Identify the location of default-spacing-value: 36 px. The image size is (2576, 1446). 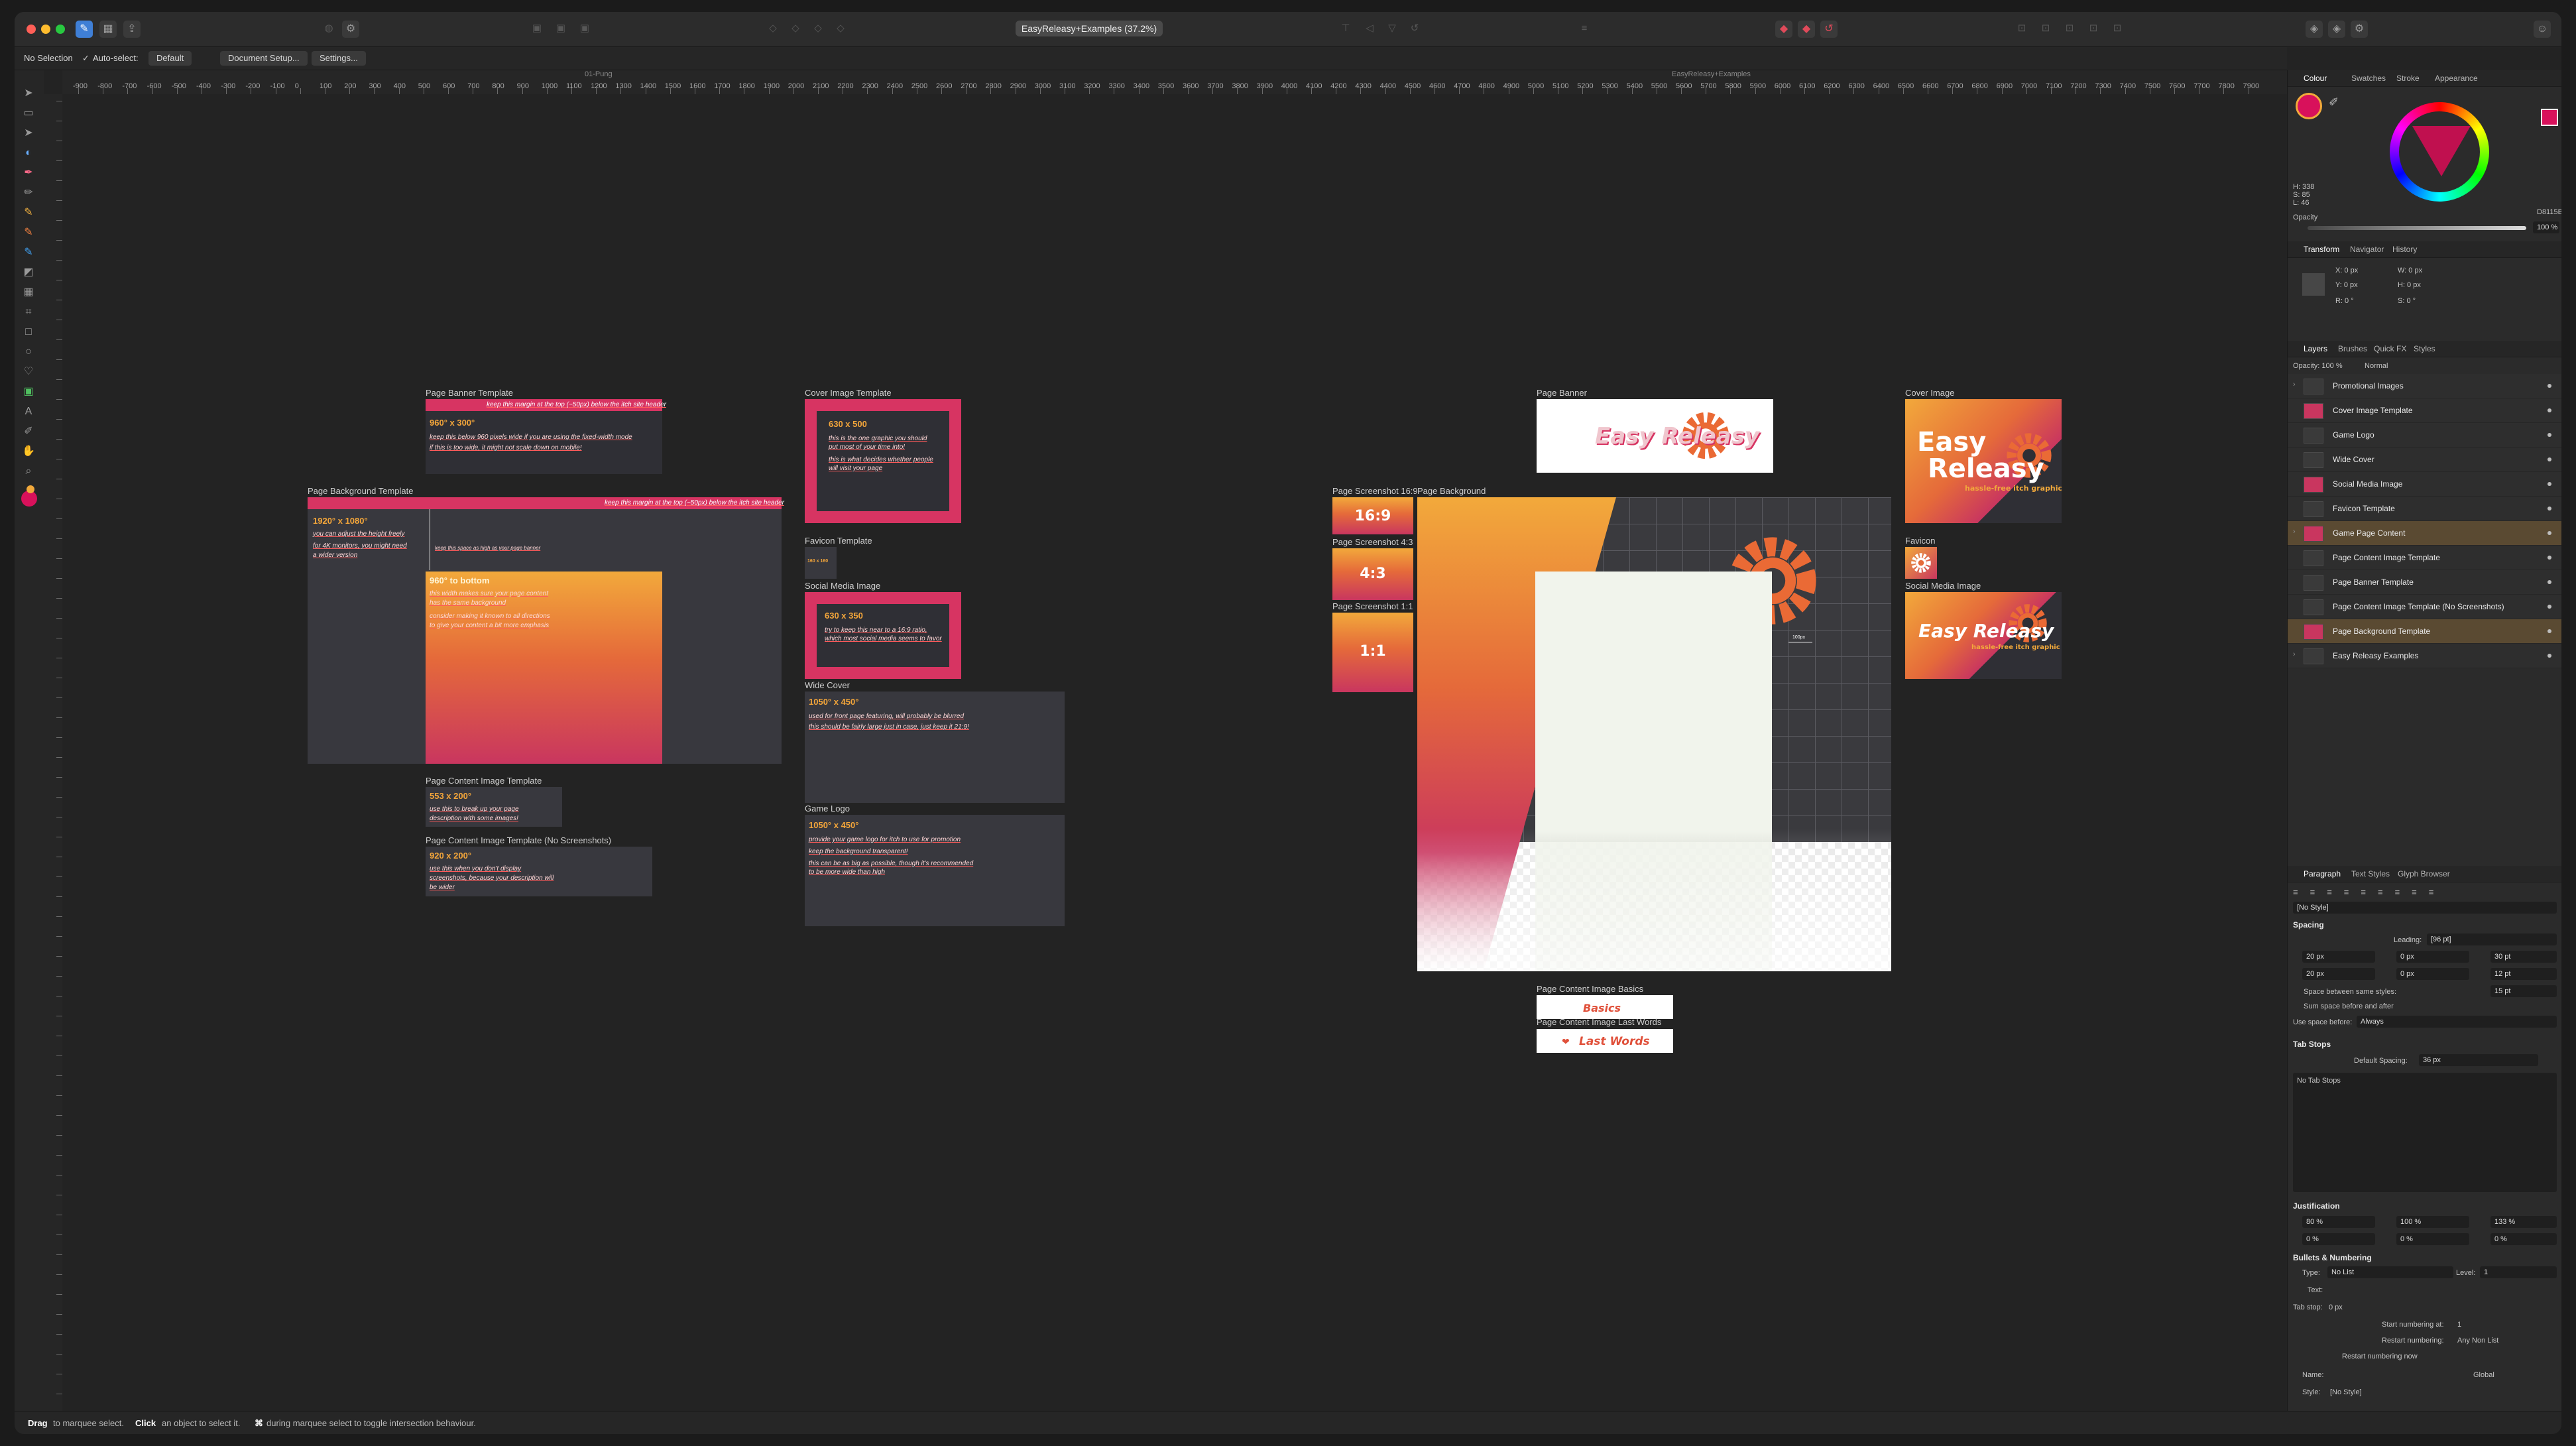
(2478, 1060).